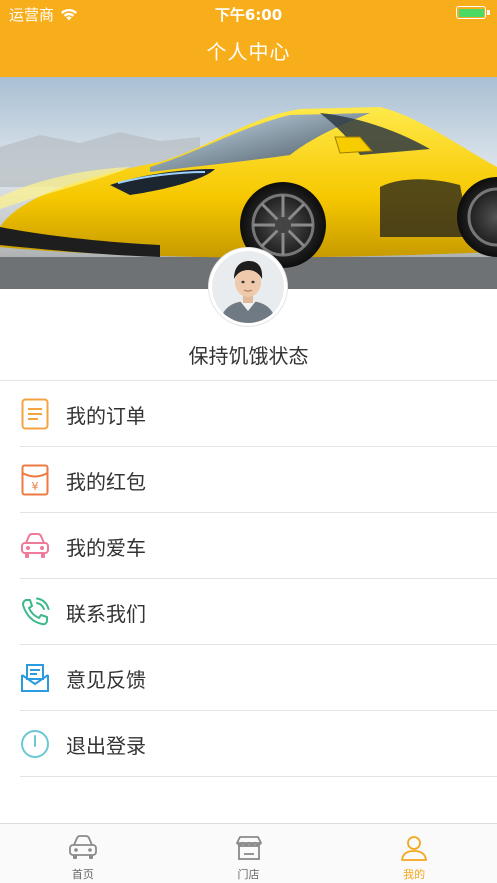 The image size is (497, 883). What do you see at coordinates (248, 52) in the screenshot?
I see `page-title: 个人中心` at bounding box center [248, 52].